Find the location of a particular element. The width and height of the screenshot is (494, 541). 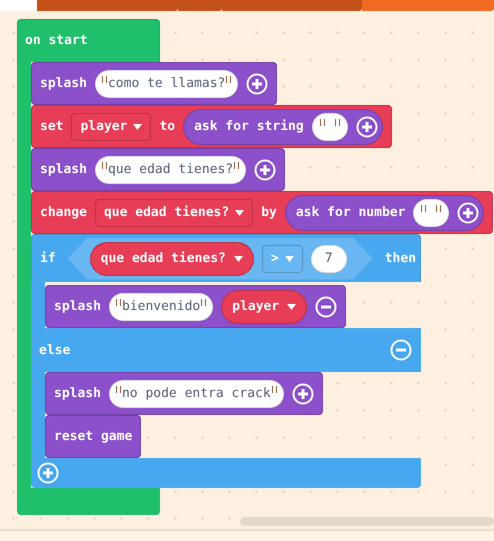

string-field: no pode entra crack is located at coordinates (196, 394).